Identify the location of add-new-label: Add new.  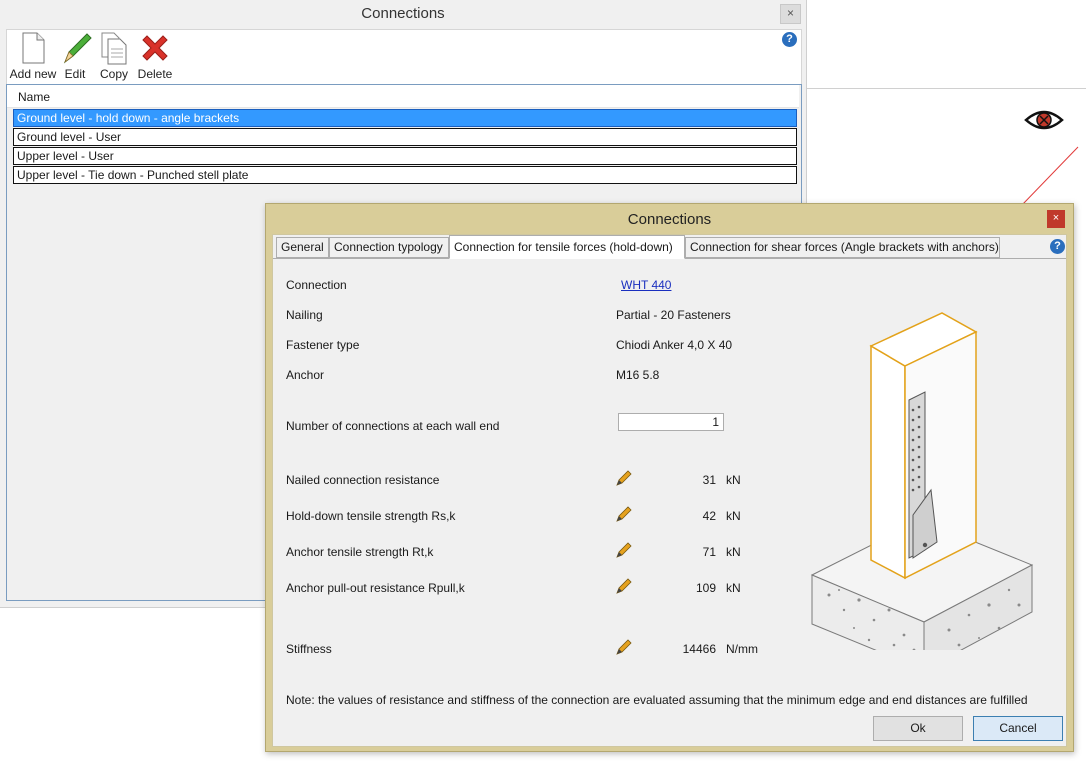
(33, 74).